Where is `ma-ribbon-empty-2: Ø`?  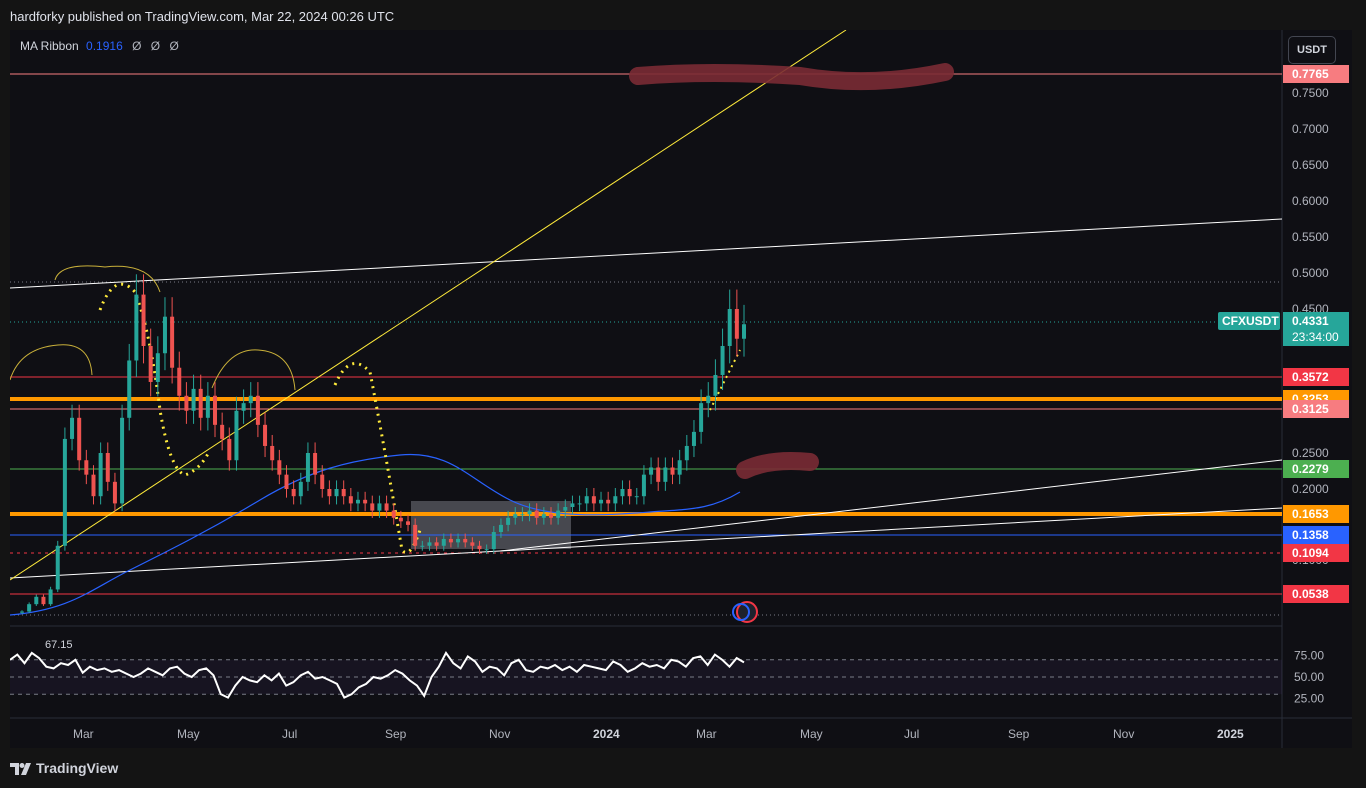 ma-ribbon-empty-2: Ø is located at coordinates (155, 46).